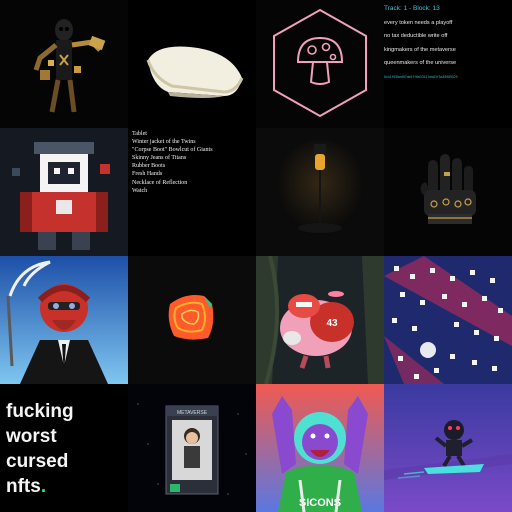 This screenshot has width=512, height=512. Describe the element at coordinates (421, 76) in the screenshot. I see `track-hash: 0x41f03bed97de5ff6a33417eb03f5a38989529` at that location.